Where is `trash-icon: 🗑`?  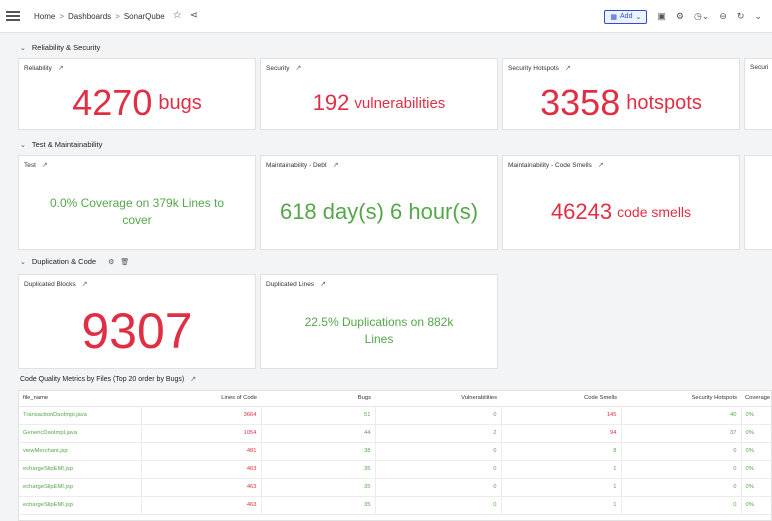
trash-icon: 🗑 is located at coordinates (124, 262).